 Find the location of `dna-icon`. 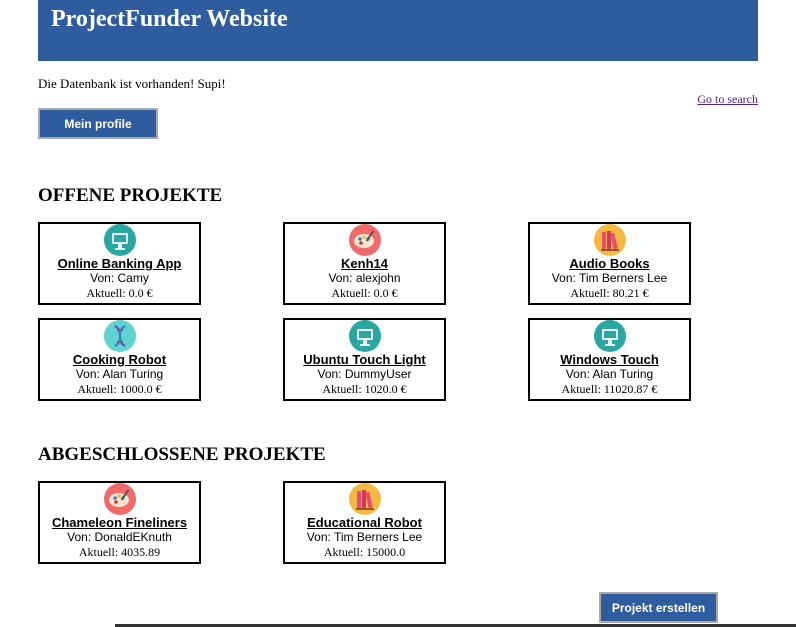

dna-icon is located at coordinates (119, 336).